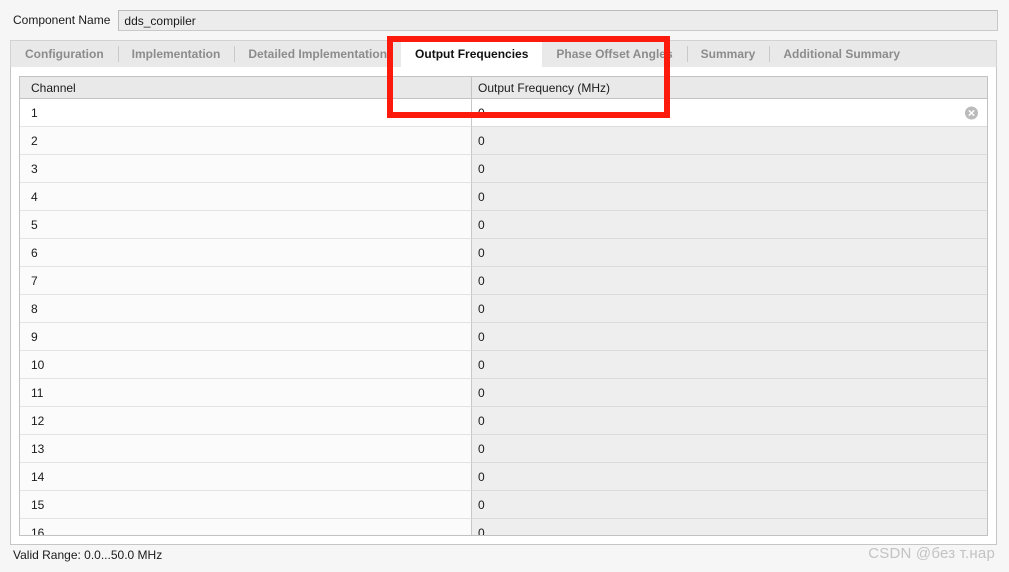 This screenshot has height=572, width=1009. I want to click on tab-label: Implementation, so click(176, 54).